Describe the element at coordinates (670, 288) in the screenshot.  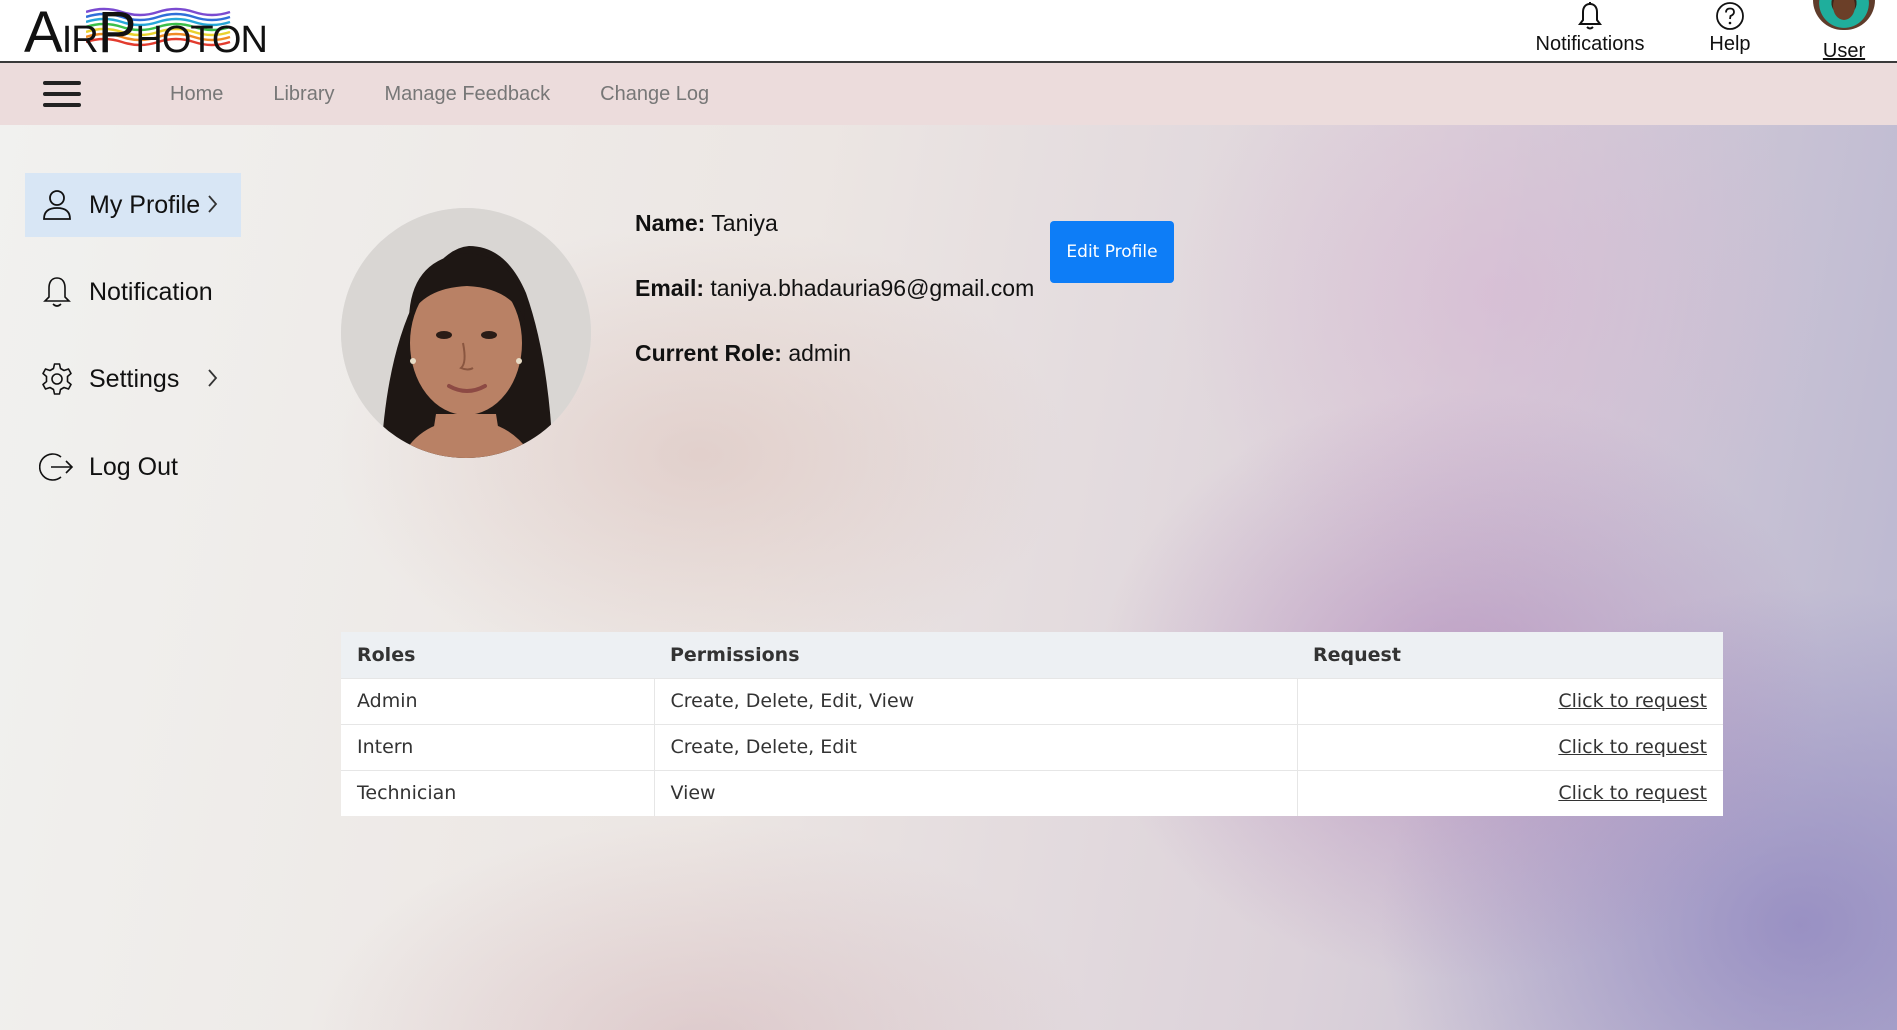
I see `email-label: Email:` at that location.